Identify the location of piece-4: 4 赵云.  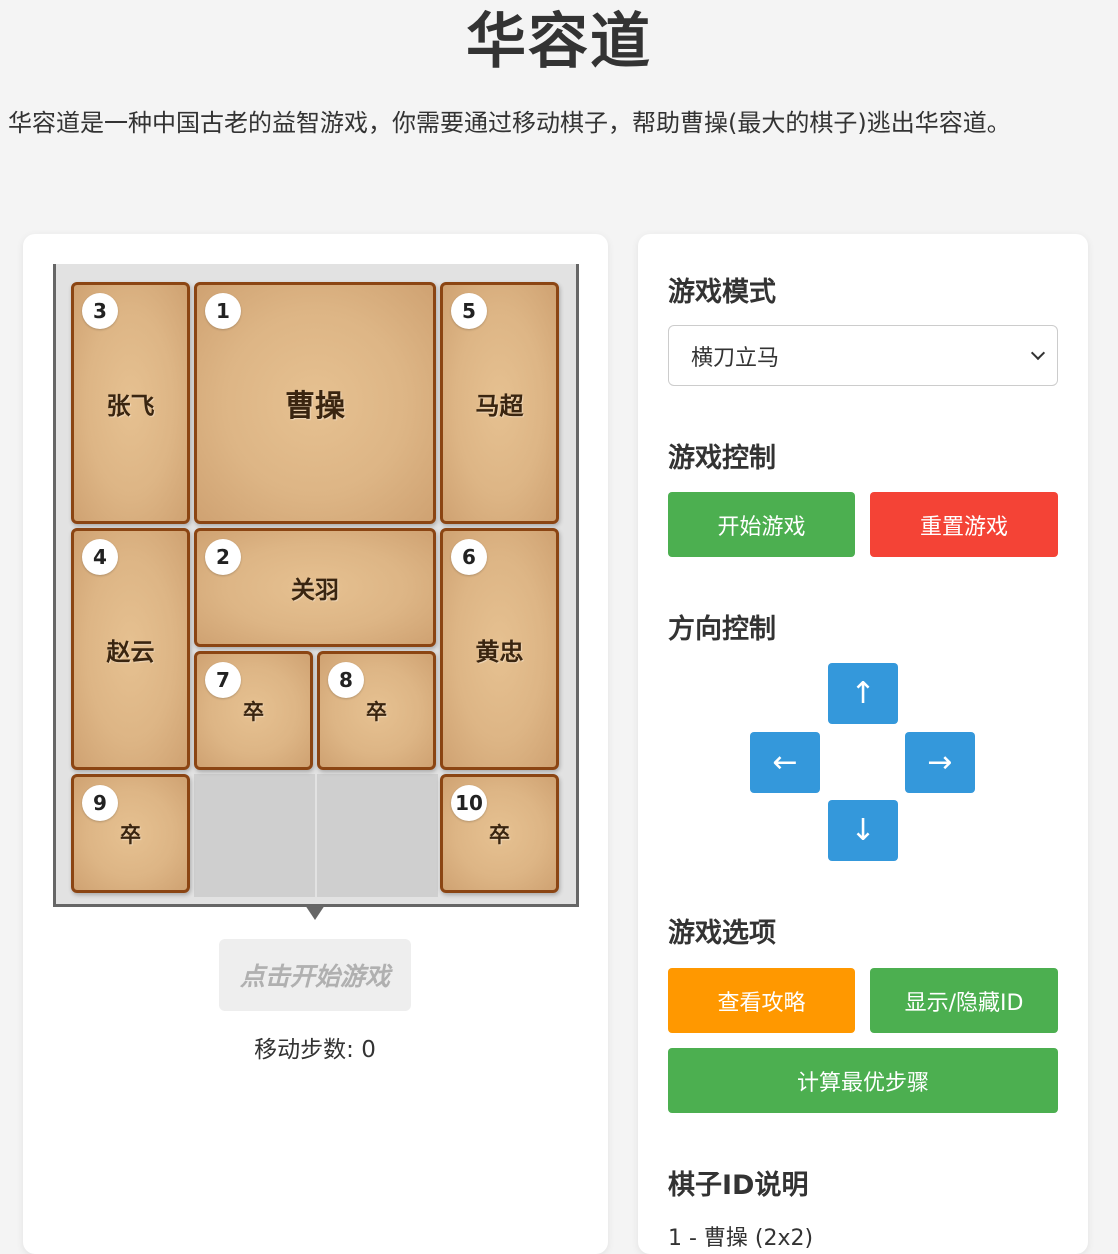
(130, 649).